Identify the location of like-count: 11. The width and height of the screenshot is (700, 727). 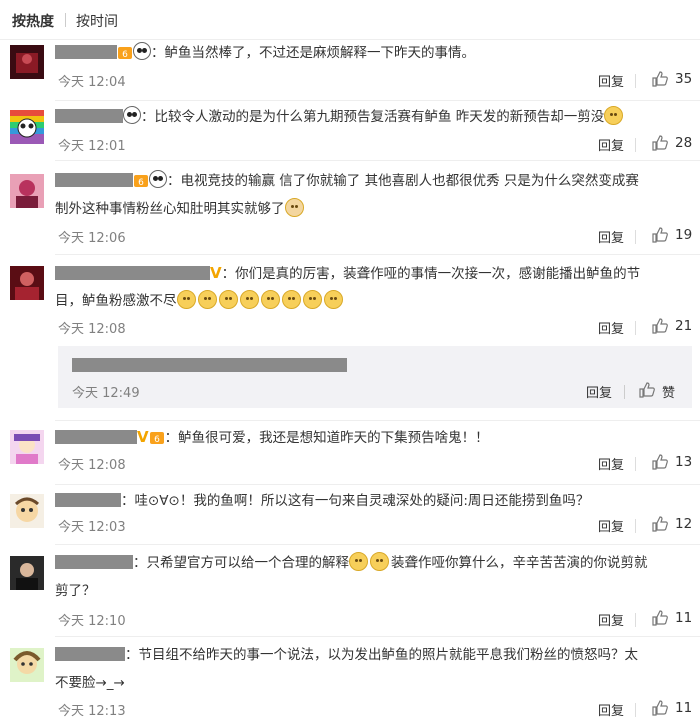
(684, 618).